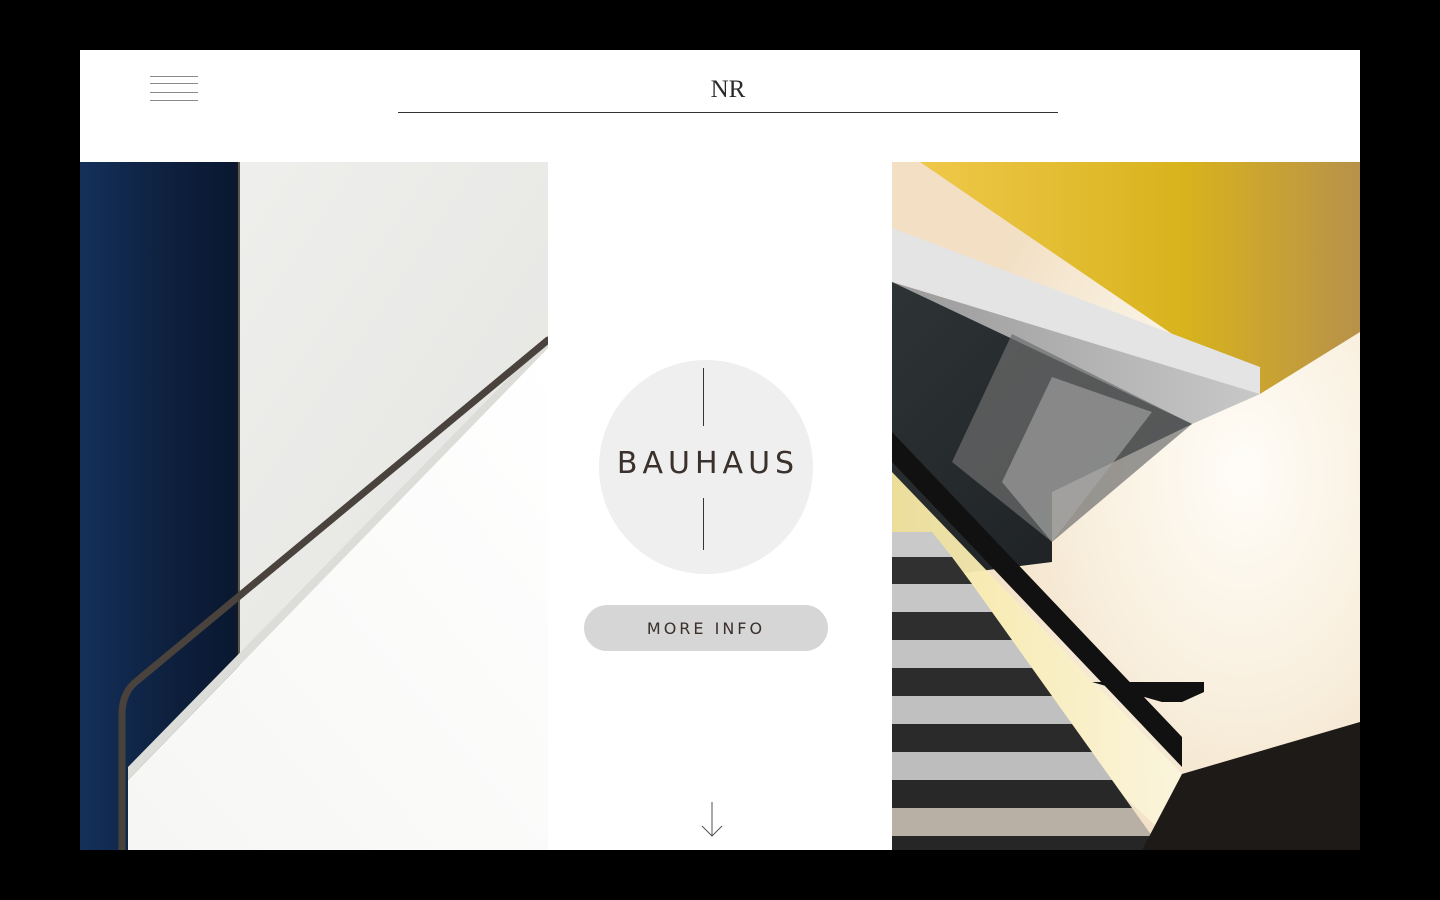 The width and height of the screenshot is (1440, 900). Describe the element at coordinates (703, 524) in the screenshot. I see `badge-divider-bottom` at that location.